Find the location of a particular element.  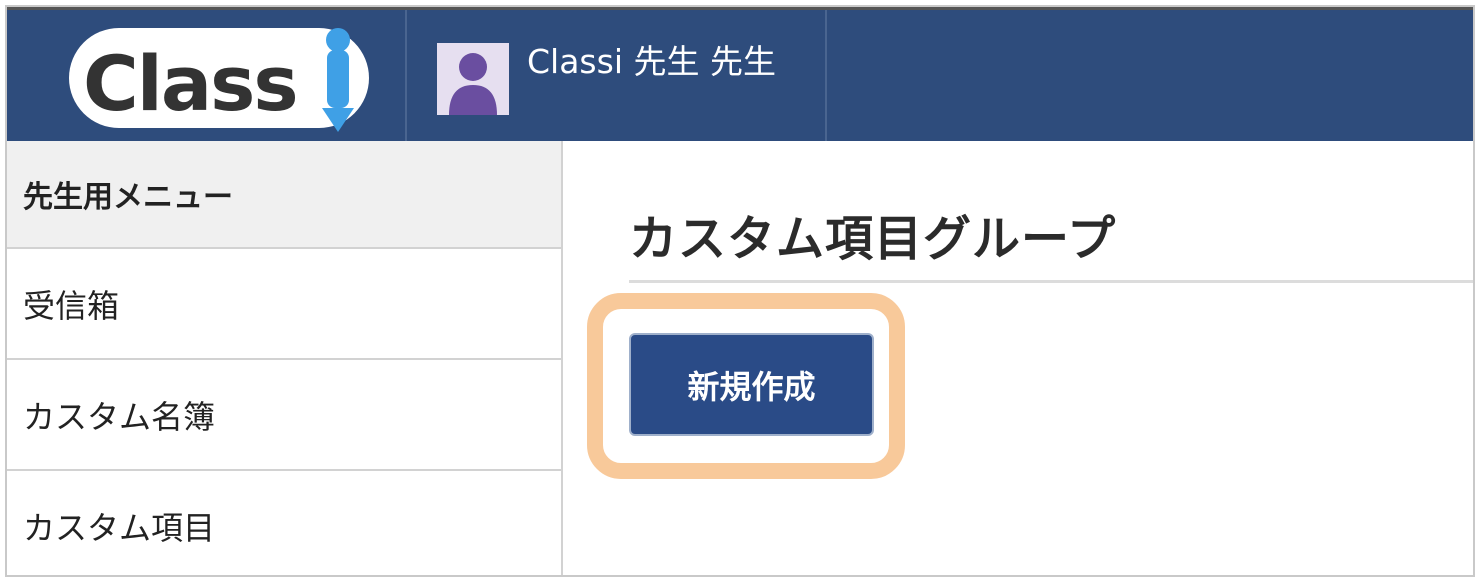

logo-area: Class is located at coordinates (207, 75).